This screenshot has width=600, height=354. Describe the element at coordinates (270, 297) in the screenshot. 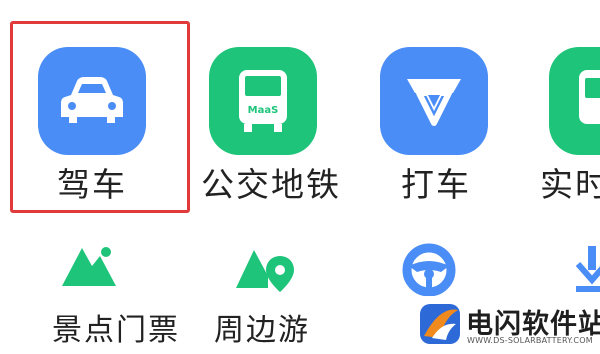

I see `tile-nearby-tour: 周边游` at that location.